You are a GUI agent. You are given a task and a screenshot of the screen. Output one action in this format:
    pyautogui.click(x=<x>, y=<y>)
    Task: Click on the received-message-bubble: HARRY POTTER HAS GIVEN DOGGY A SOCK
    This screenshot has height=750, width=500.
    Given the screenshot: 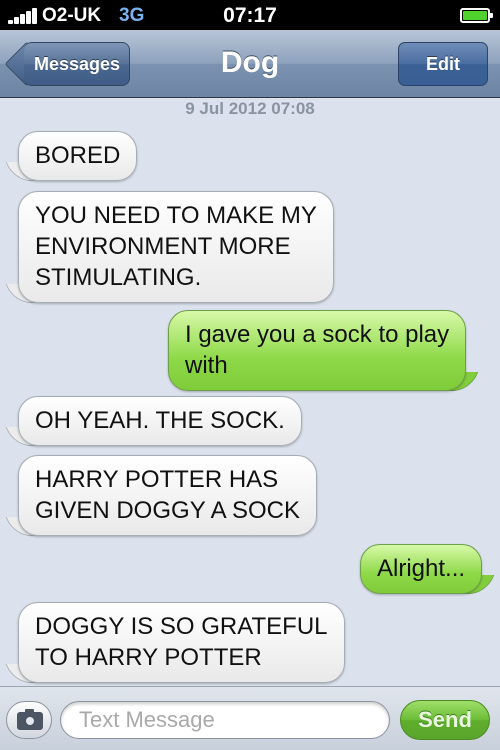 What is the action you would take?
    pyautogui.click(x=167, y=495)
    